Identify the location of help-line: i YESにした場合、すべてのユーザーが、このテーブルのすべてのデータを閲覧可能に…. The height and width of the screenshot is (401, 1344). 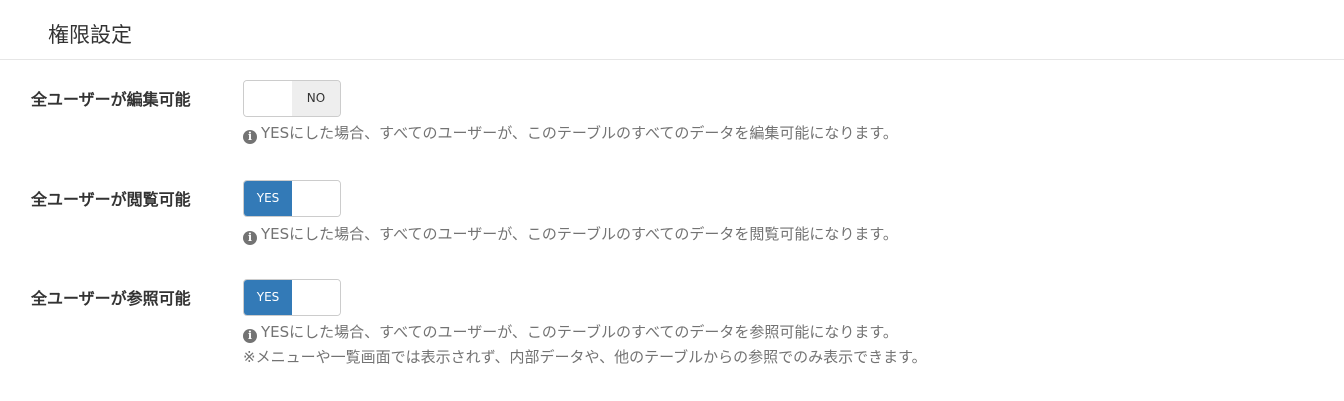
(570, 234).